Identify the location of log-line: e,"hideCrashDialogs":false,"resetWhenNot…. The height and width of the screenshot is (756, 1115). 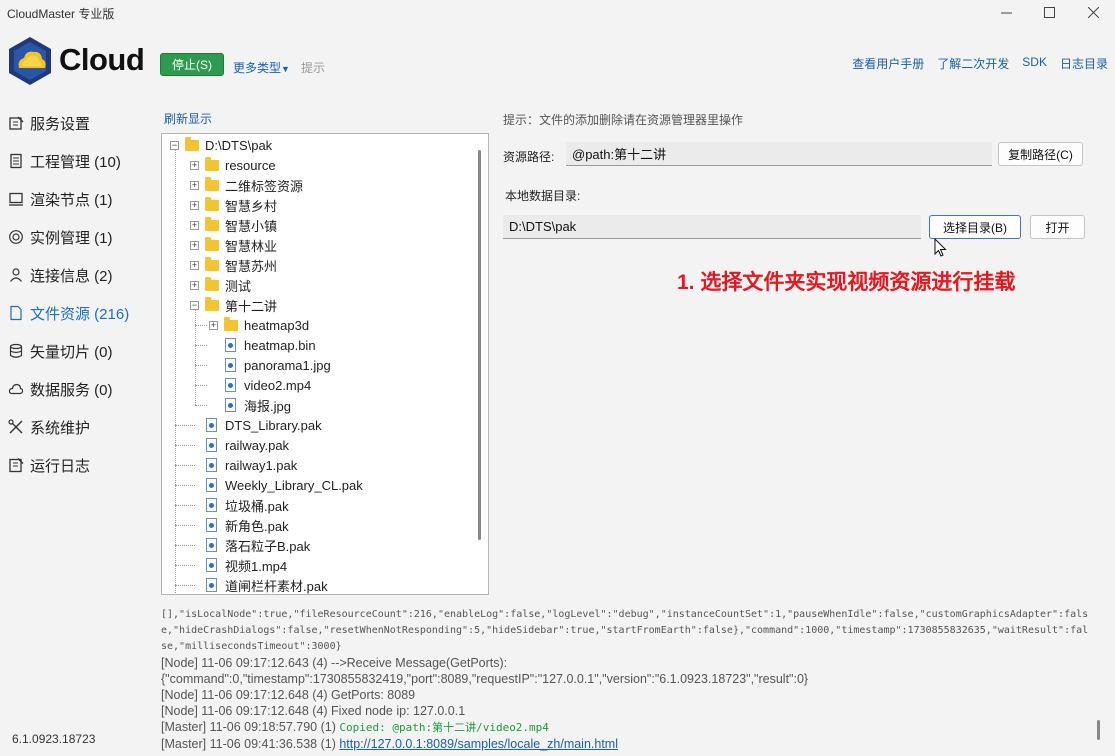
(625, 630).